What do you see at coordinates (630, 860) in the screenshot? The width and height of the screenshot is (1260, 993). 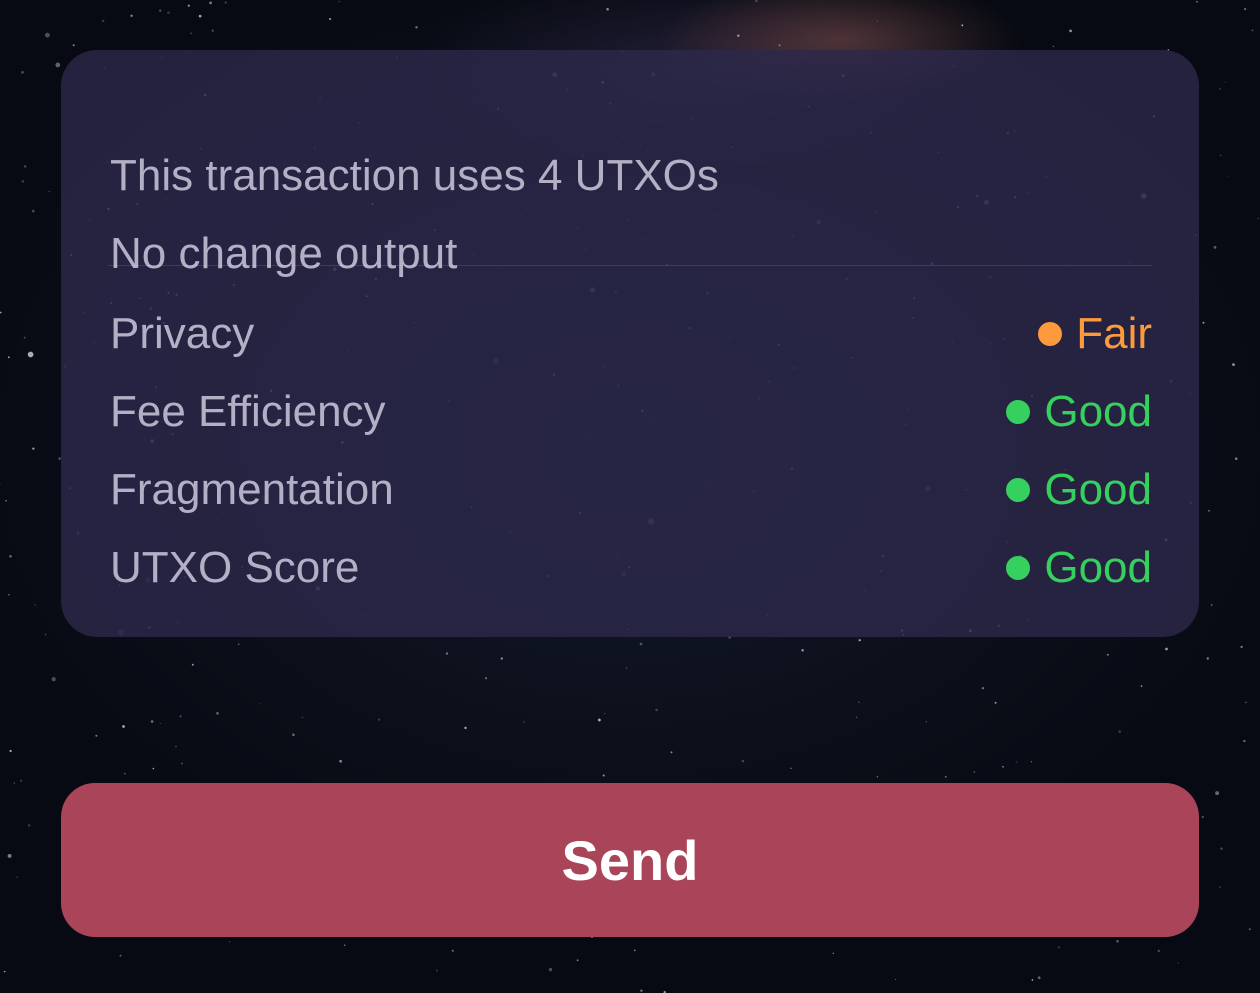 I see `send-button: Send` at bounding box center [630, 860].